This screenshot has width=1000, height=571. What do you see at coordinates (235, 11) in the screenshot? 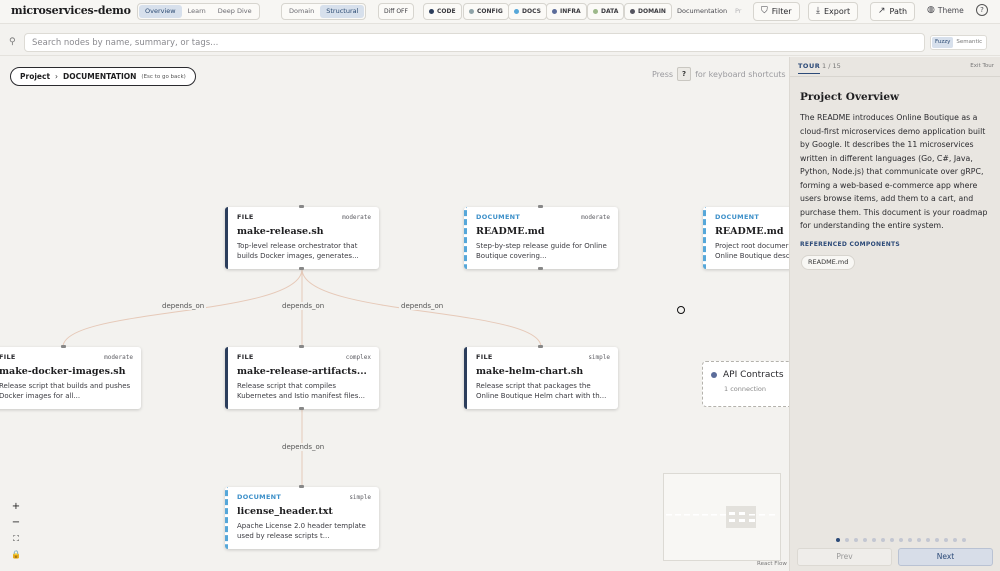
I see `view-tab-deep-dive: Deep Dive` at bounding box center [235, 11].